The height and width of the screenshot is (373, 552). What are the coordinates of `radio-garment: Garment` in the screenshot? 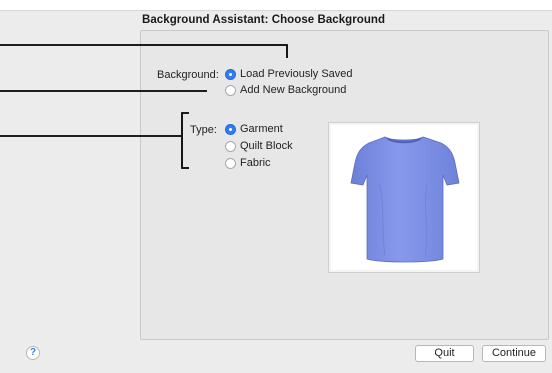 It's located at (254, 129).